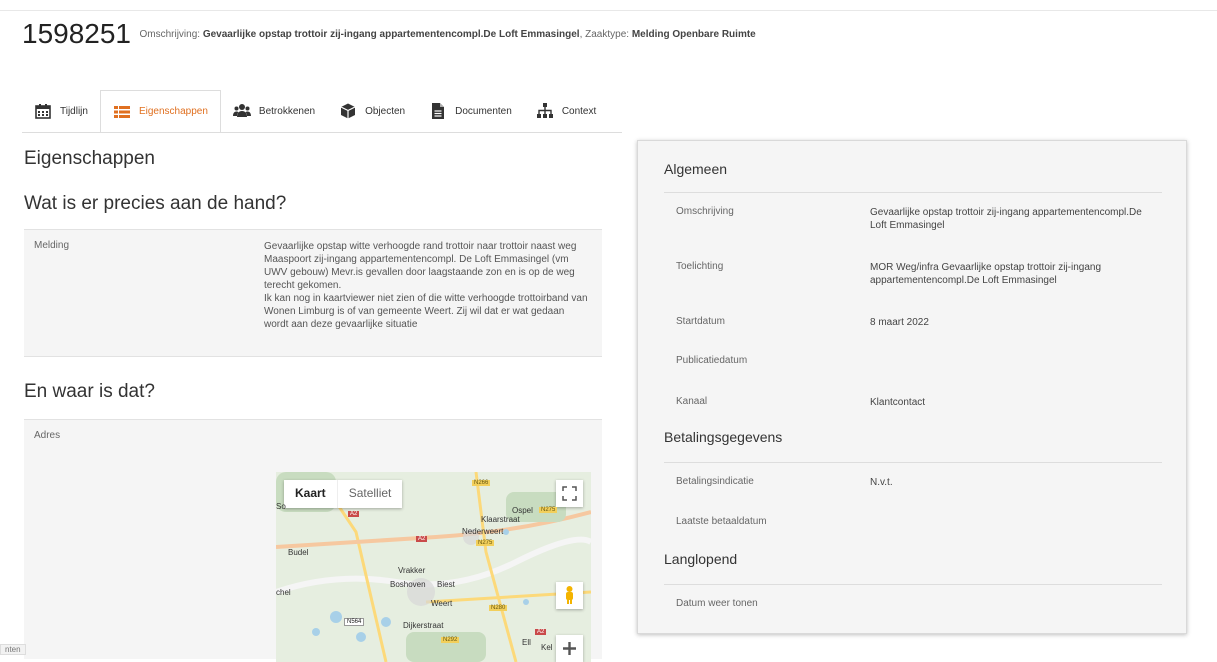  Describe the element at coordinates (899, 322) in the screenshot. I see `startdatum-value: 8 maart 2022` at that location.